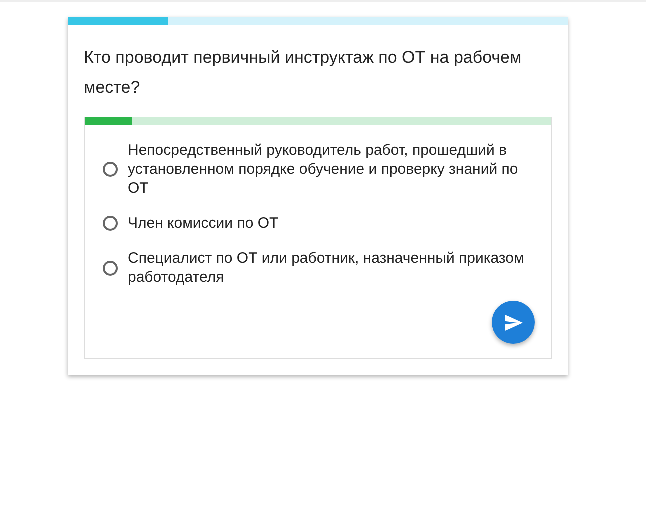 This screenshot has width=646, height=526. I want to click on send-icon, so click(514, 323).